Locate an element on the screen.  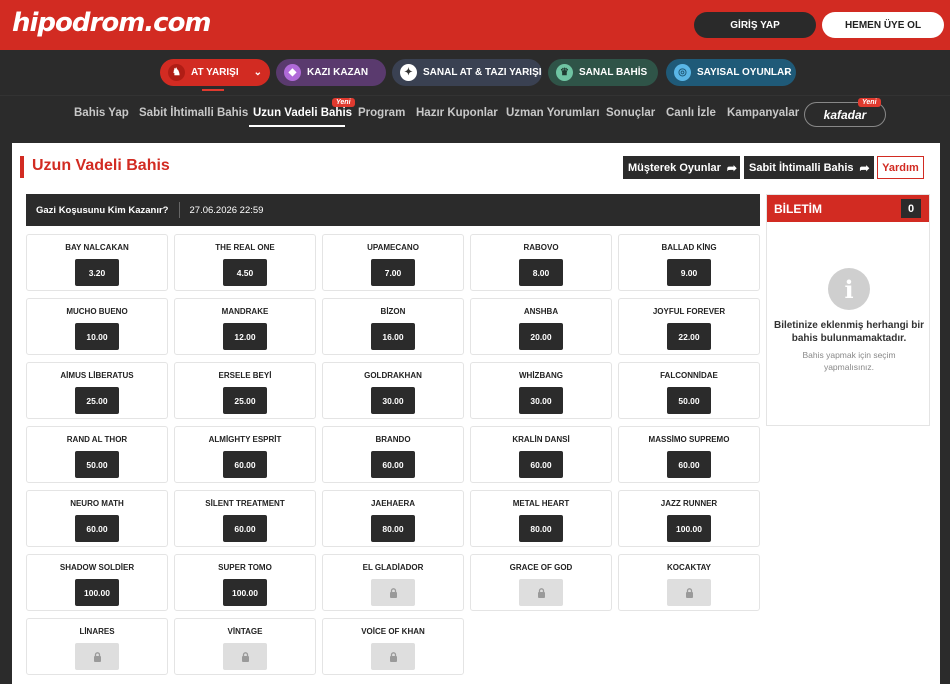
horse-icon: ♞ is located at coordinates (176, 72).